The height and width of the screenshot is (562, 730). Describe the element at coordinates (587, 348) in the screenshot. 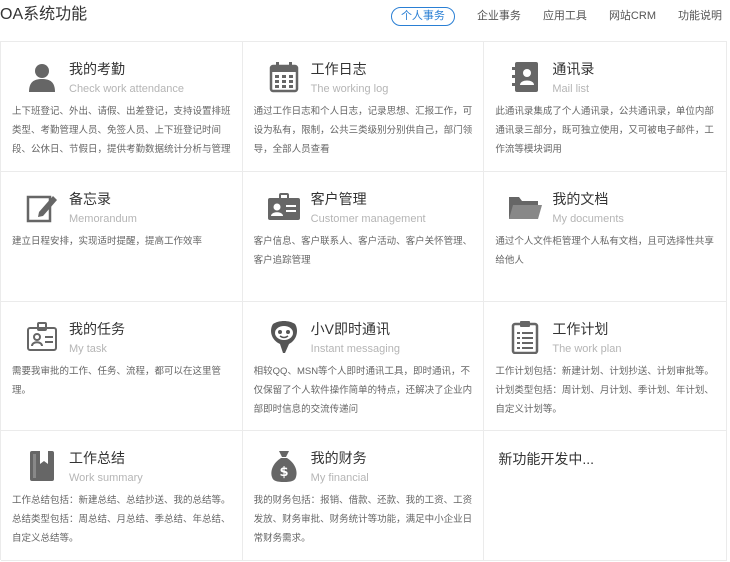

I see `card-subtitle: The work plan` at that location.